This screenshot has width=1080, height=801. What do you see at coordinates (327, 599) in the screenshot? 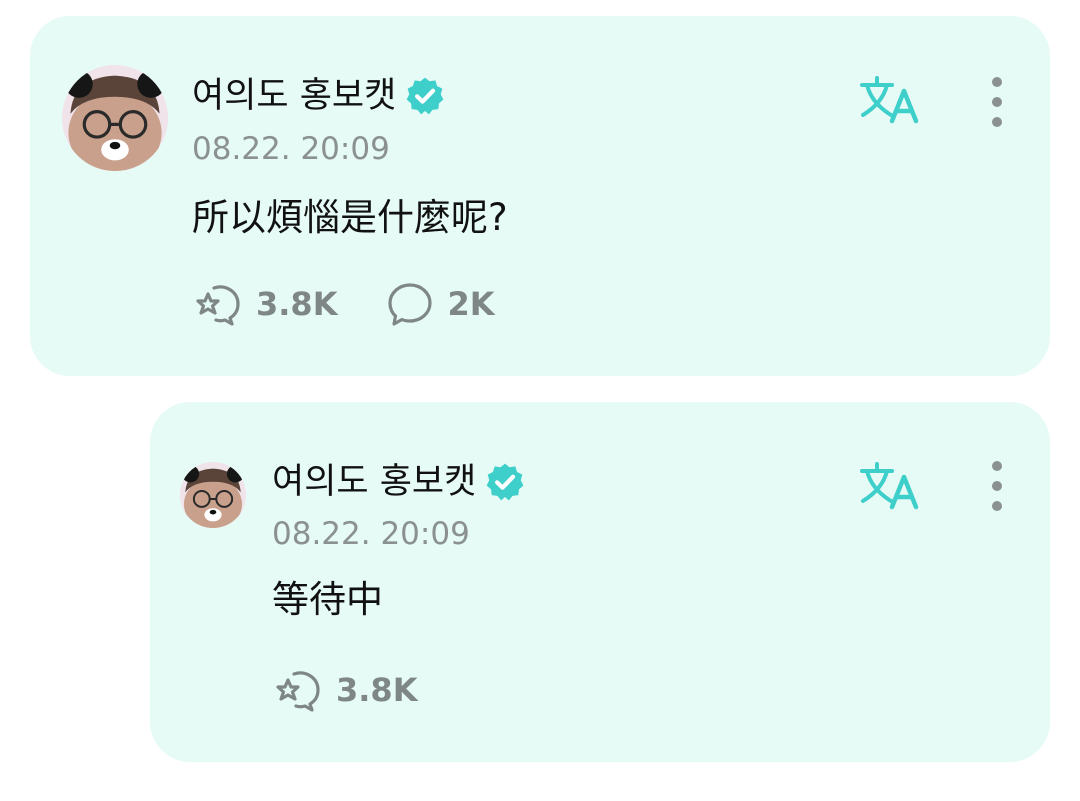
I see `reply-text: 等待中` at bounding box center [327, 599].